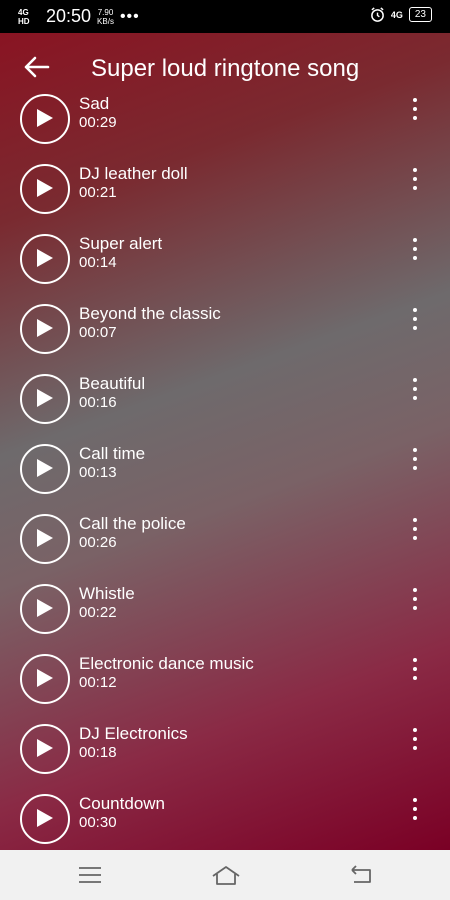  Describe the element at coordinates (133, 173) in the screenshot. I see `song-name: DJ leather doll` at that location.